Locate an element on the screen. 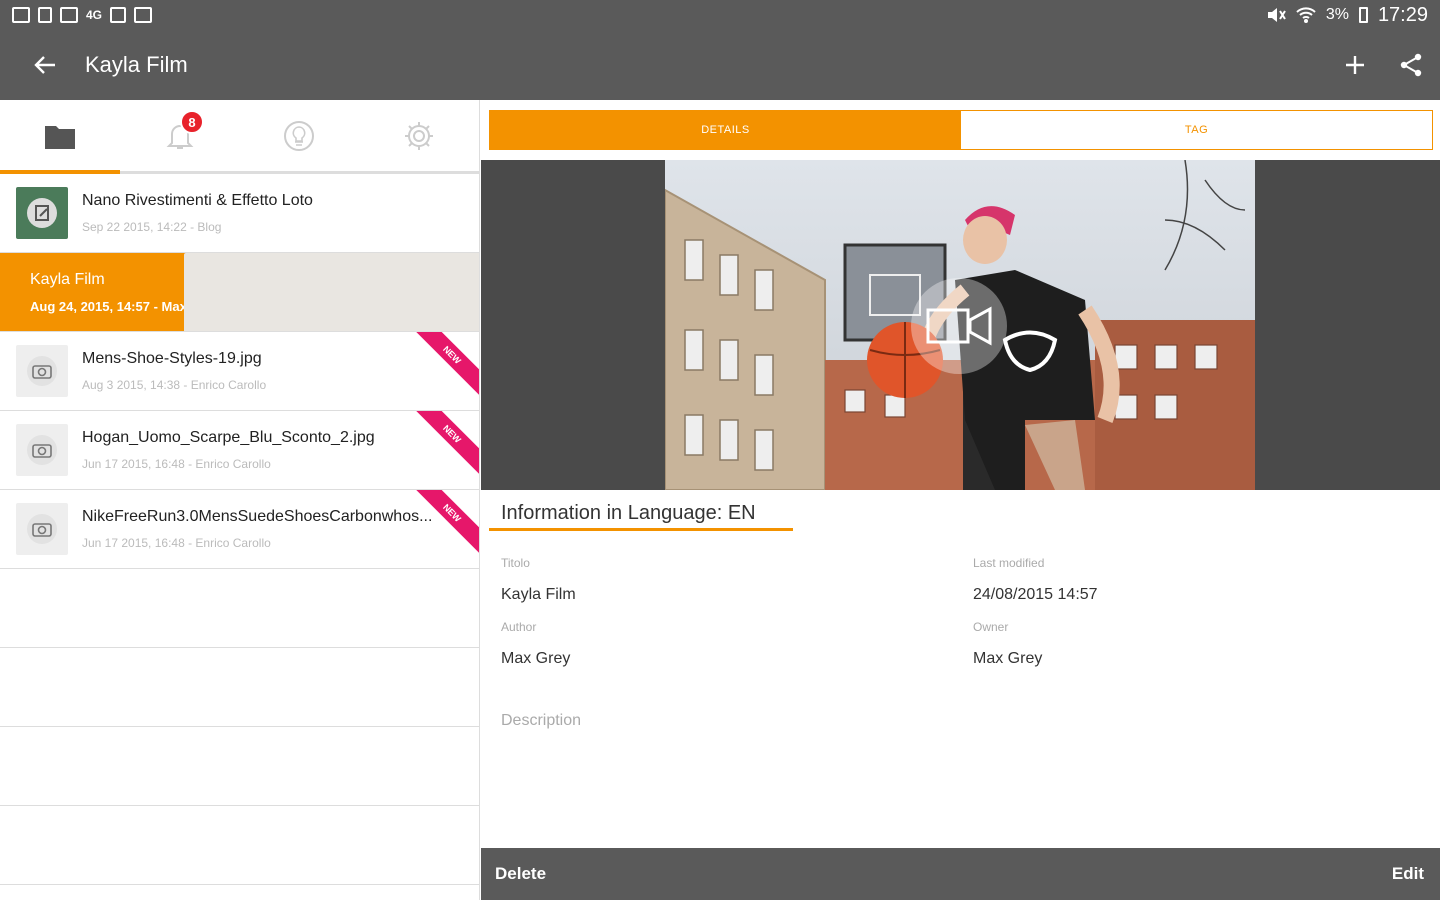 The width and height of the screenshot is (1440, 900). wifi-icon is located at coordinates (1306, 15).